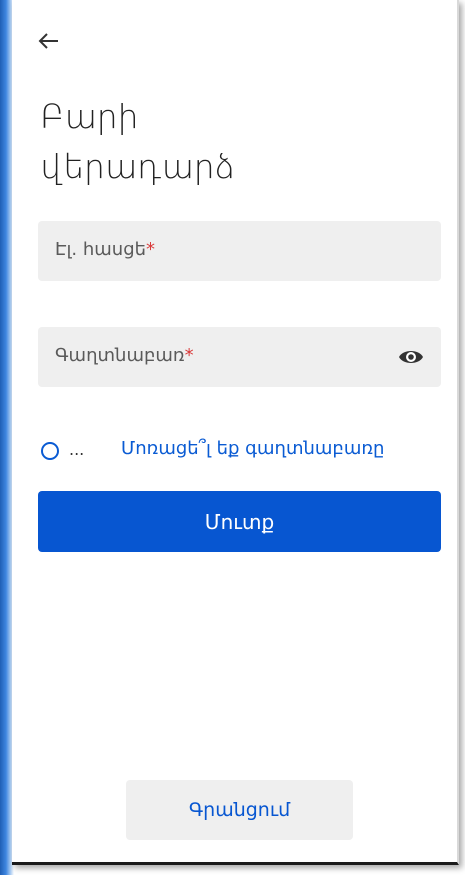 This screenshot has width=465, height=875. I want to click on email-field: Էլ. հասցե*, so click(239, 251).